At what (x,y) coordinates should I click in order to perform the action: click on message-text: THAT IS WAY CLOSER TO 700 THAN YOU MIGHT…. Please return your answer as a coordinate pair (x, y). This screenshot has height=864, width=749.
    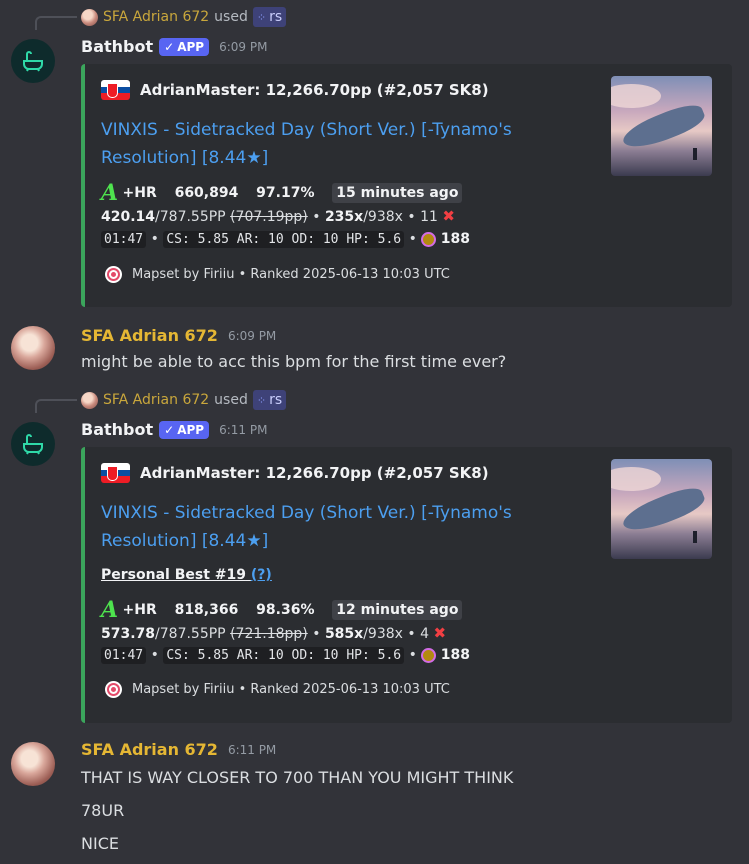
    Looking at the image, I should click on (297, 777).